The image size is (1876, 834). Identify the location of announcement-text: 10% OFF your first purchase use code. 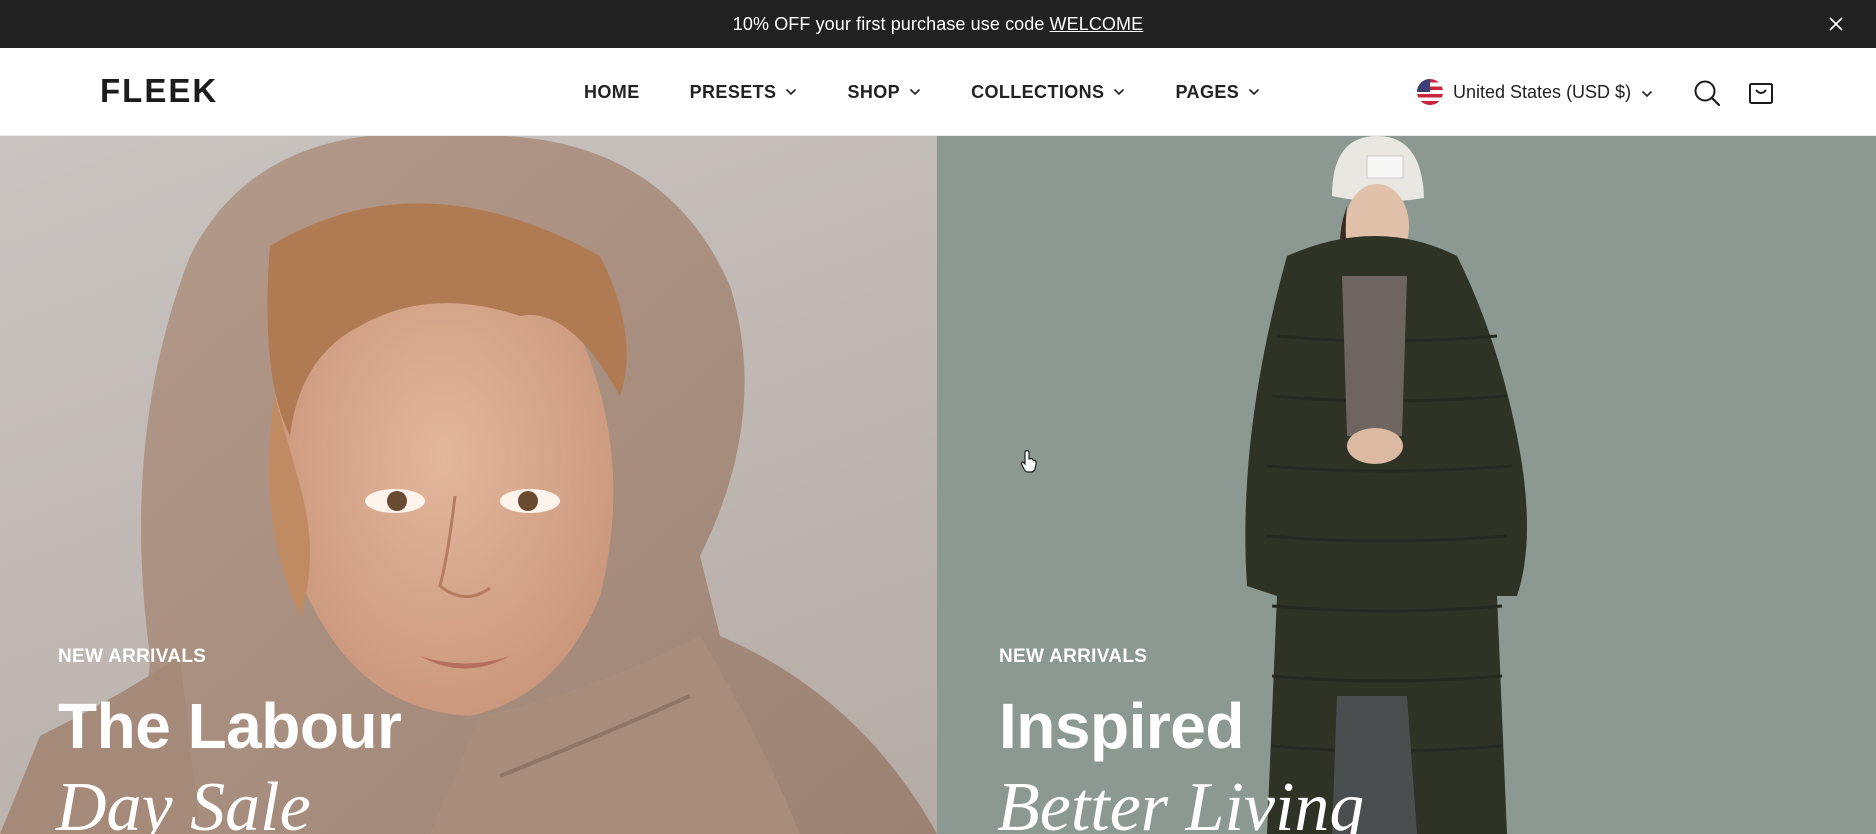
(888, 23).